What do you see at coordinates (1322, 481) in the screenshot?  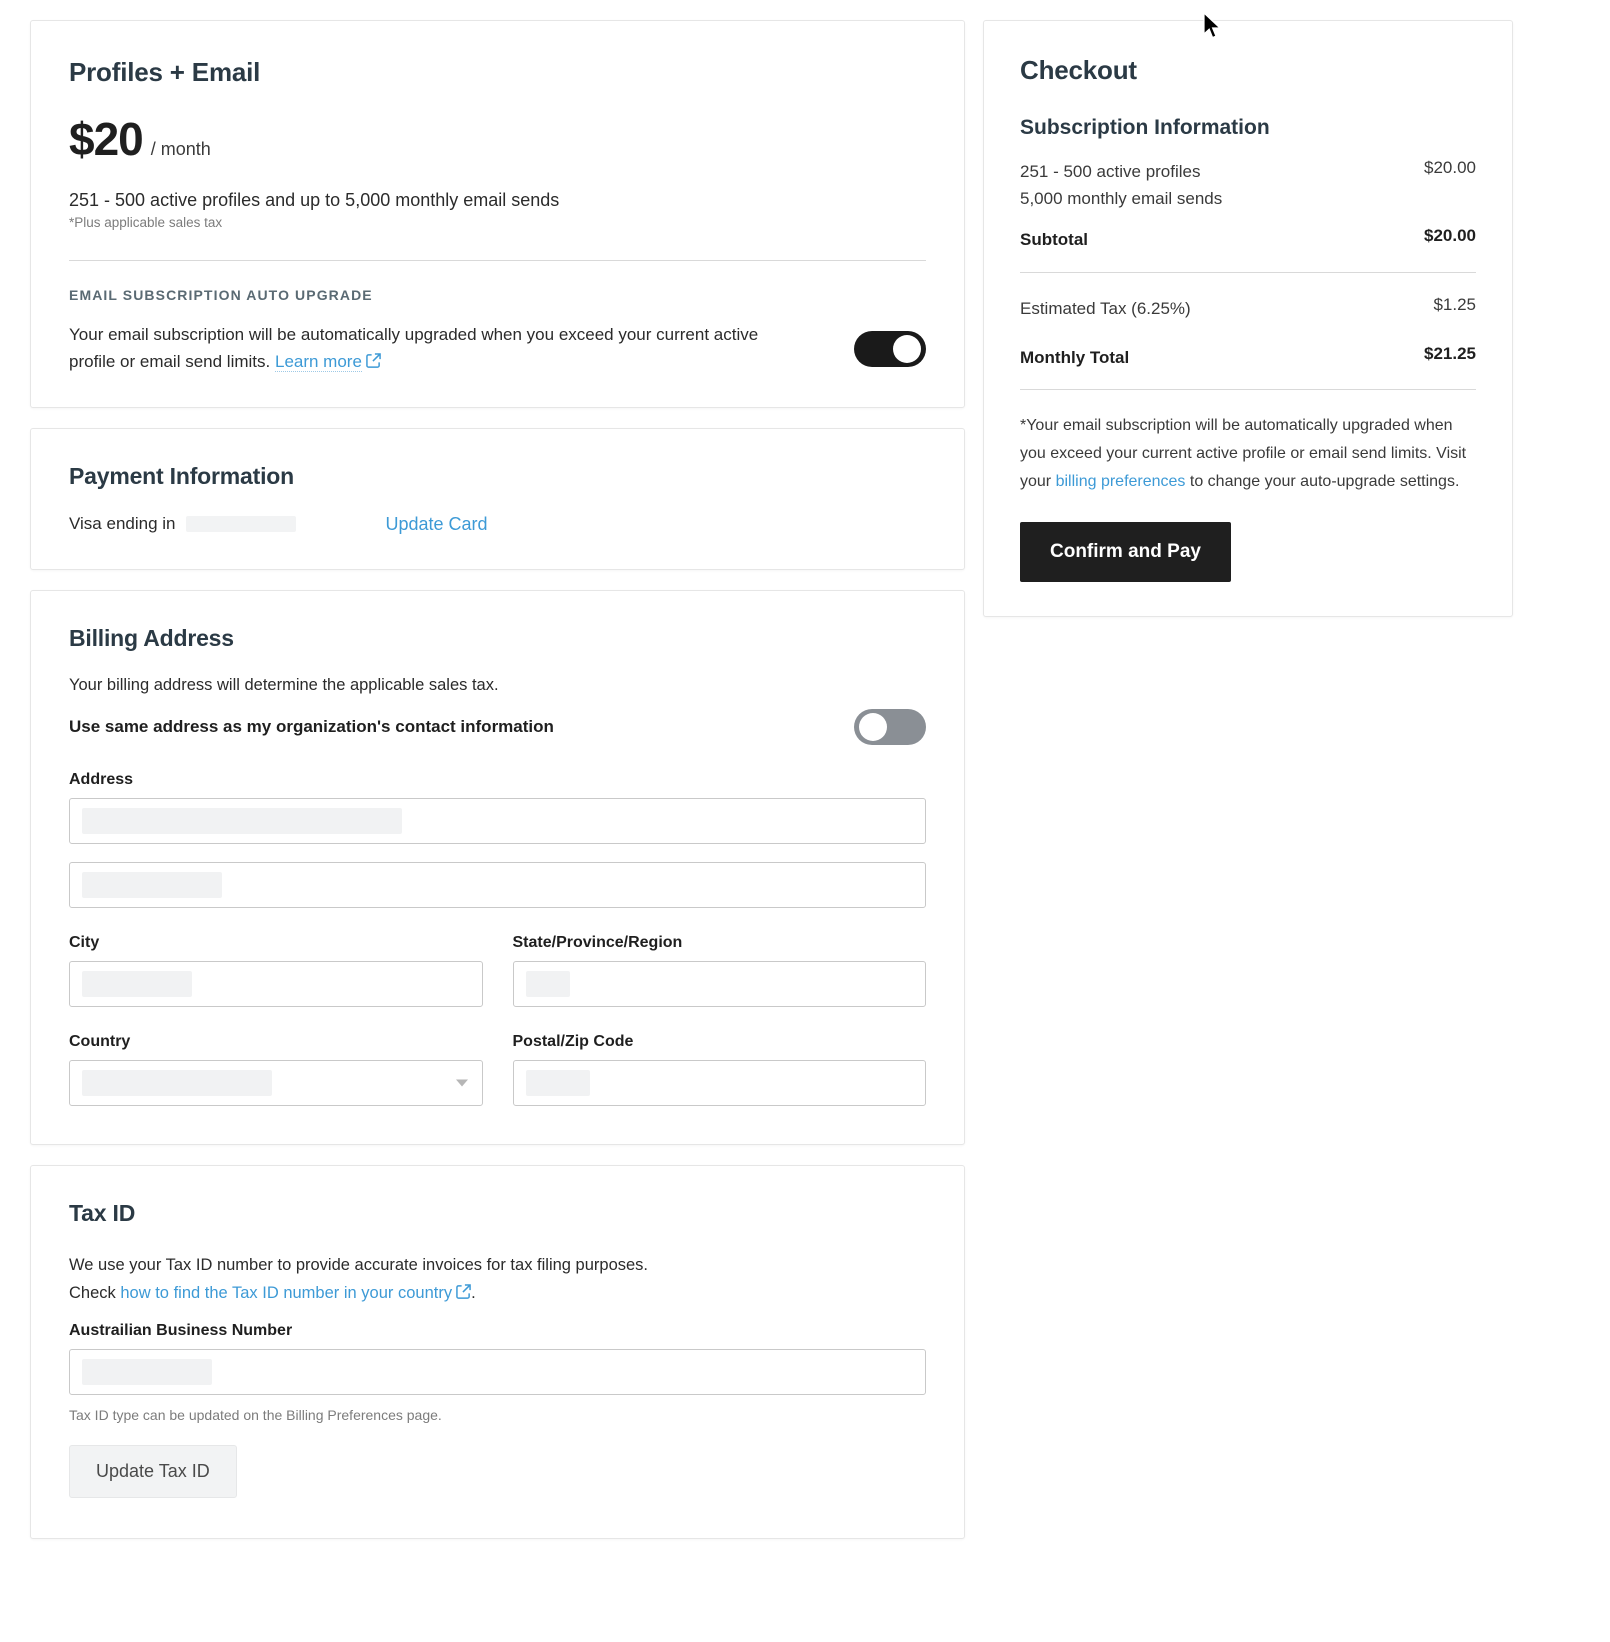 I see `checkout-note-part2: to change your auto-upgrade settings.` at bounding box center [1322, 481].